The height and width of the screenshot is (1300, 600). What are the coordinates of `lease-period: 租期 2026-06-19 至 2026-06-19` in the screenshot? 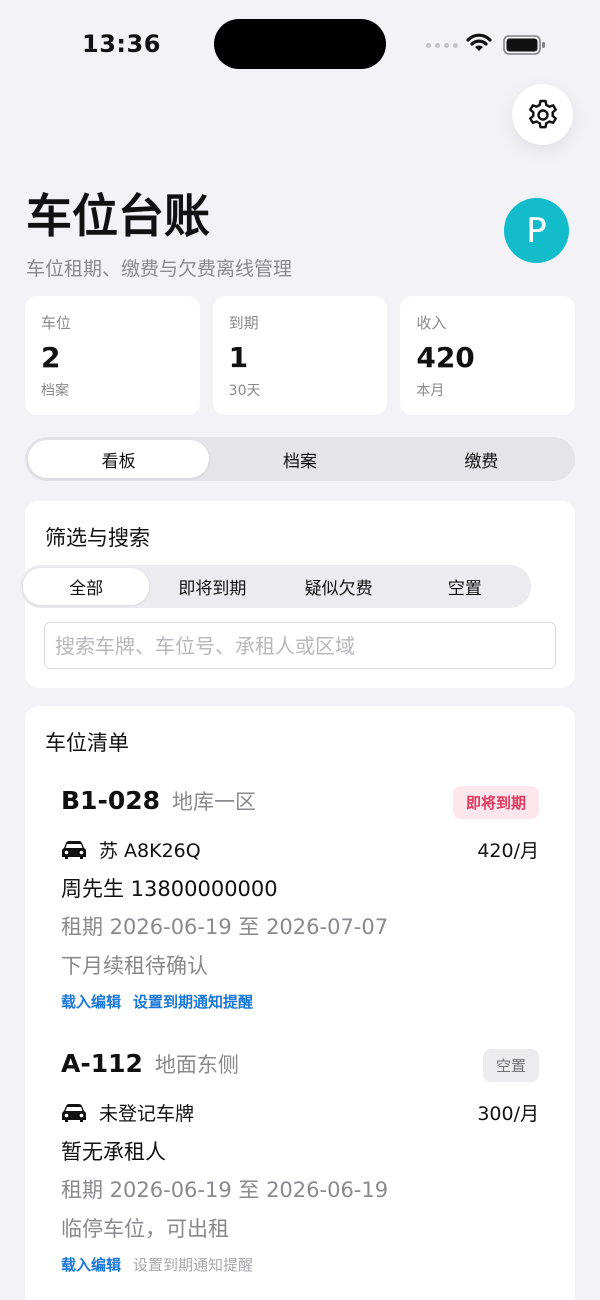 It's located at (225, 1190).